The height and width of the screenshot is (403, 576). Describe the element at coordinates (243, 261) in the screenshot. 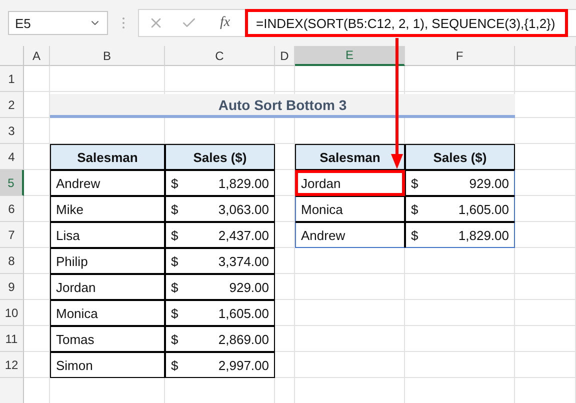

I see `amount-value: 3,374.00` at that location.